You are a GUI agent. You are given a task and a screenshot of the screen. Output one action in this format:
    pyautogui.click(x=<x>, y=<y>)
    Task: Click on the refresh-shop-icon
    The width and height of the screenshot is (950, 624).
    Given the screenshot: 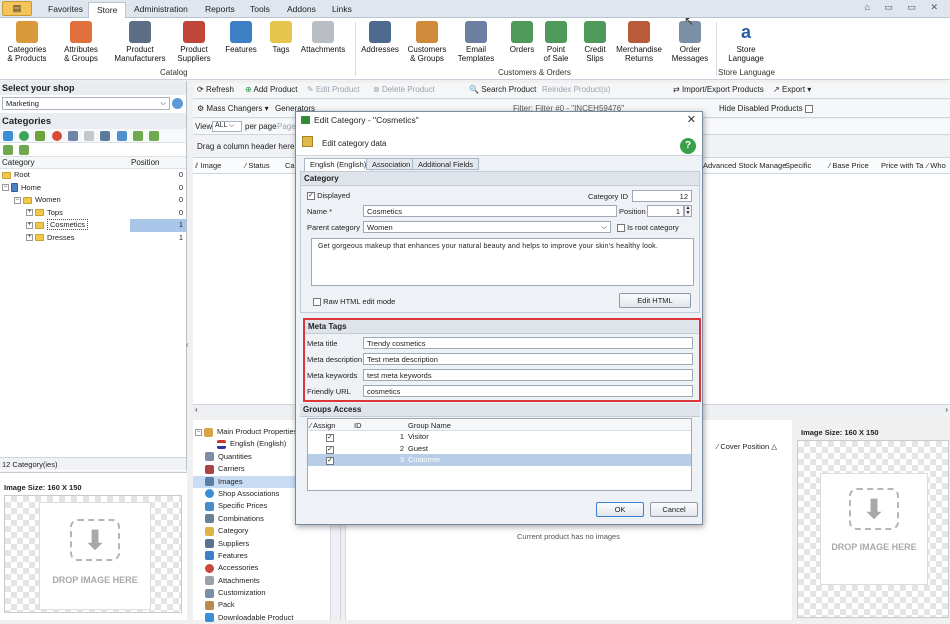 What is the action you would take?
    pyautogui.click(x=177, y=103)
    